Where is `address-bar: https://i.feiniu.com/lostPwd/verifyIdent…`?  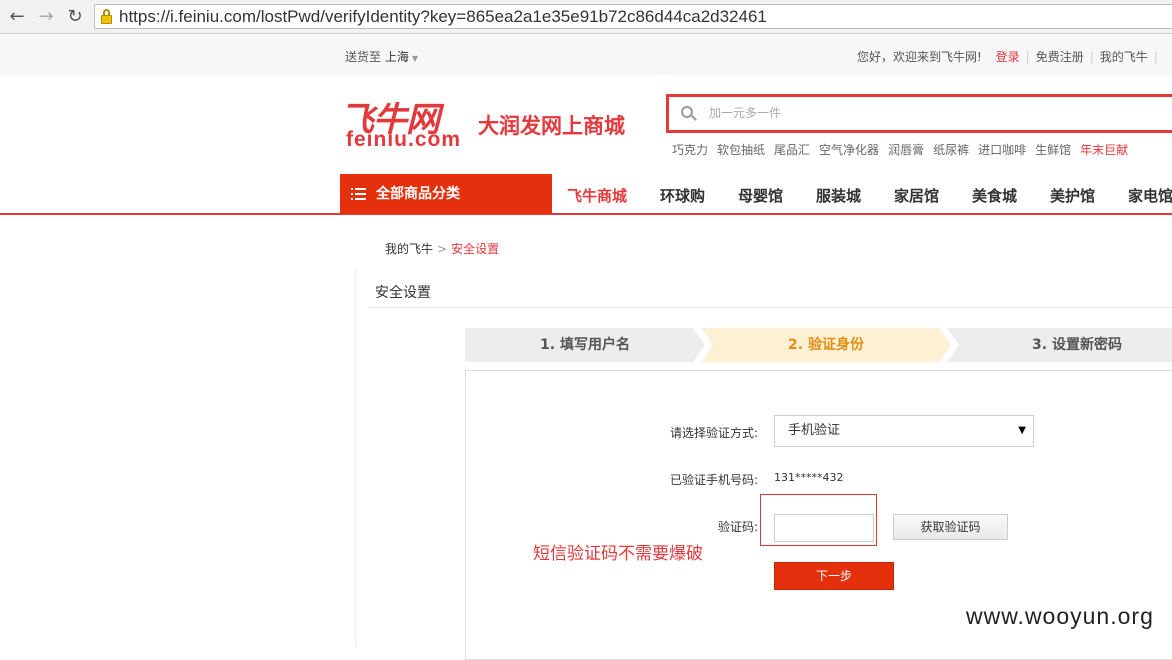 address-bar: https://i.feiniu.com/lostPwd/verifyIdent… is located at coordinates (633, 16).